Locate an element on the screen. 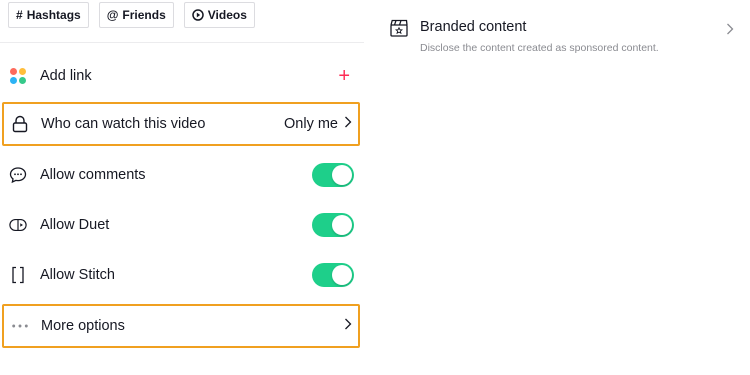 Image resolution: width=750 pixels, height=375 pixels. who-can-watch-label: Who can watch this video is located at coordinates (123, 124).